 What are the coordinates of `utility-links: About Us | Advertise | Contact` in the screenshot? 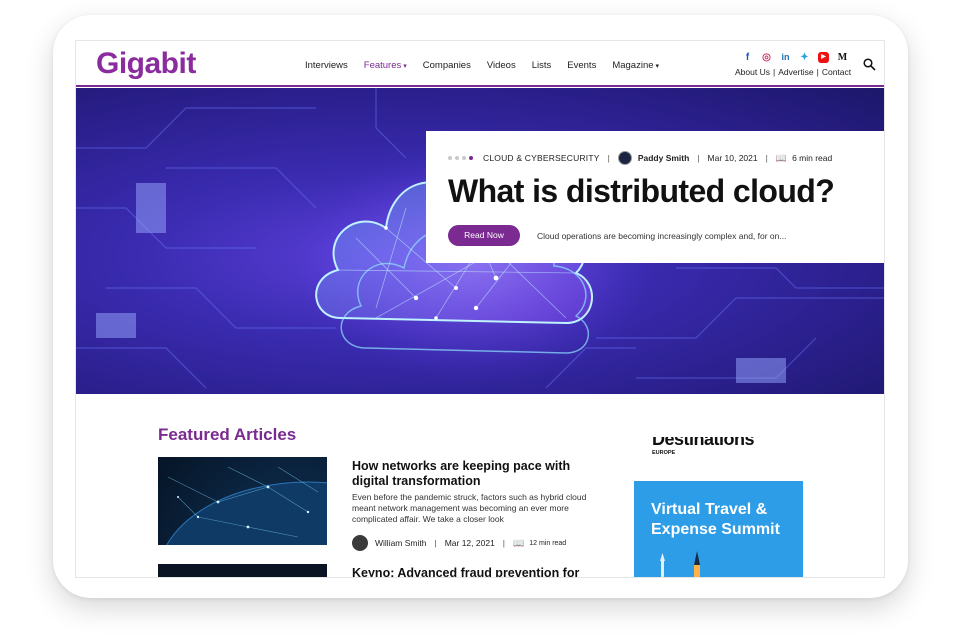 It's located at (793, 72).